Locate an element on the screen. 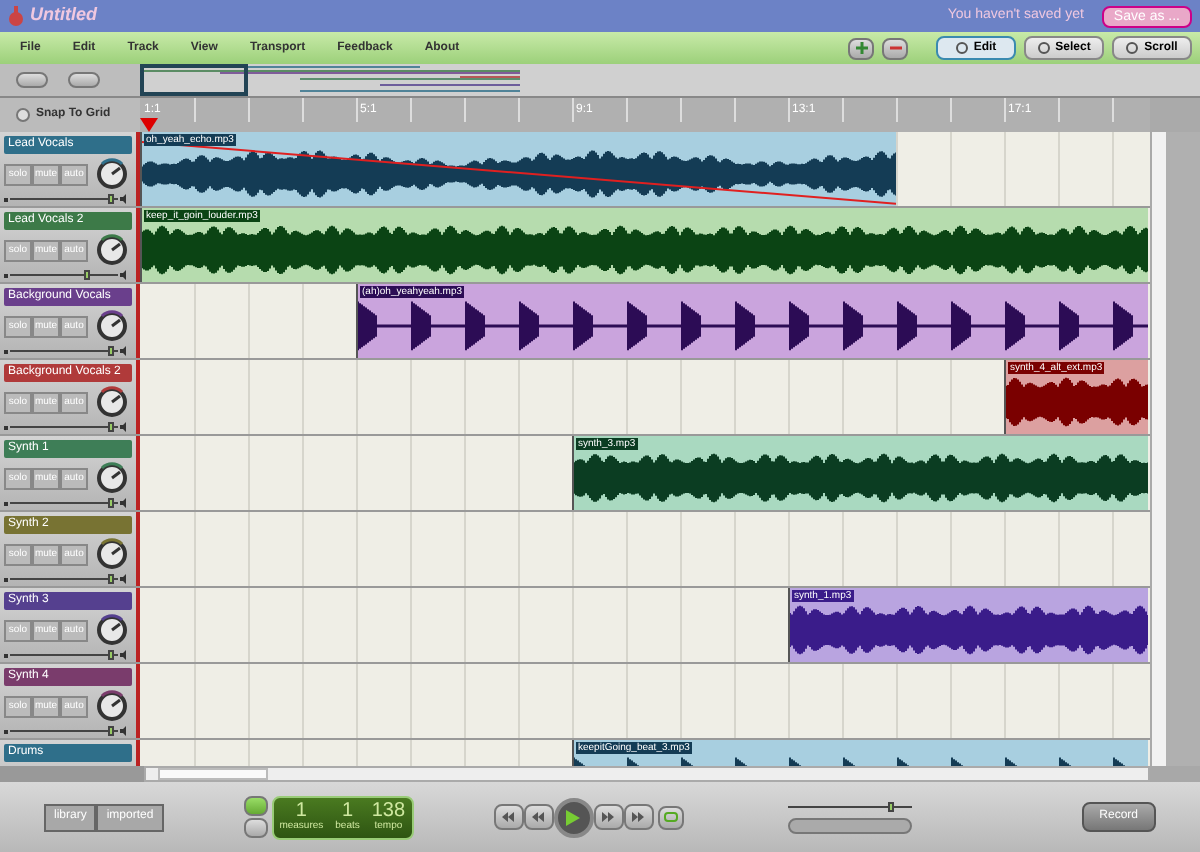 The height and width of the screenshot is (852, 1200). counter-value: 138 is located at coordinates (388, 811).